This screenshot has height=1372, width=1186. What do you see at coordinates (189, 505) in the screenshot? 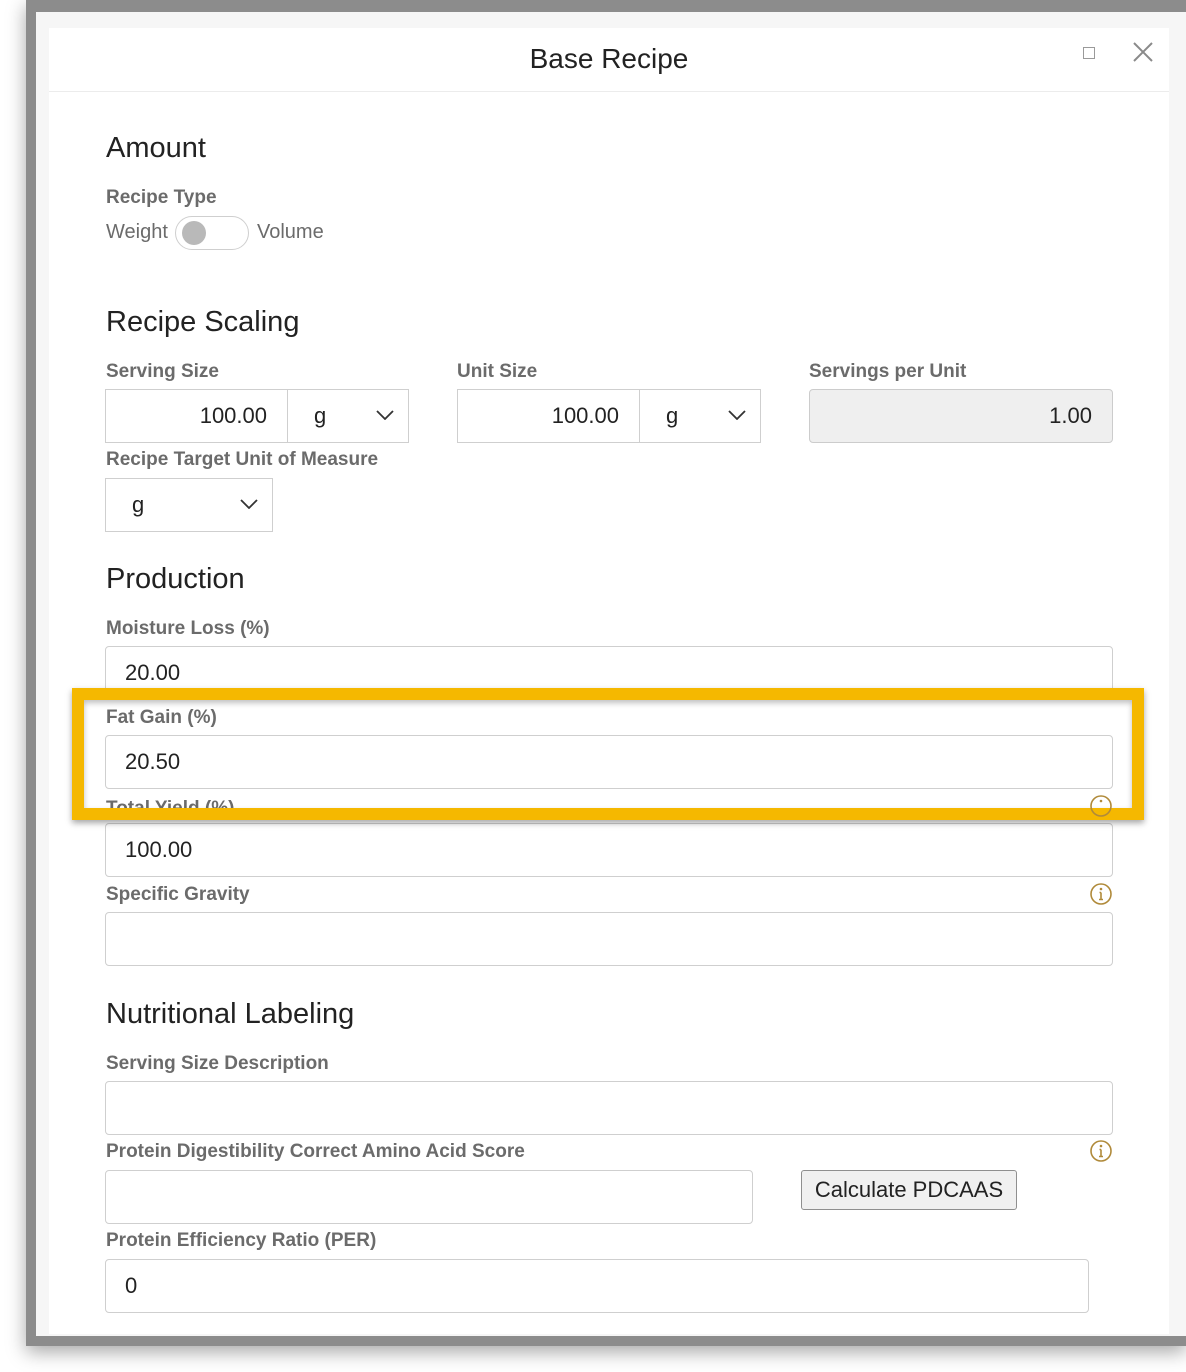
I see `target-uom-select: g` at bounding box center [189, 505].